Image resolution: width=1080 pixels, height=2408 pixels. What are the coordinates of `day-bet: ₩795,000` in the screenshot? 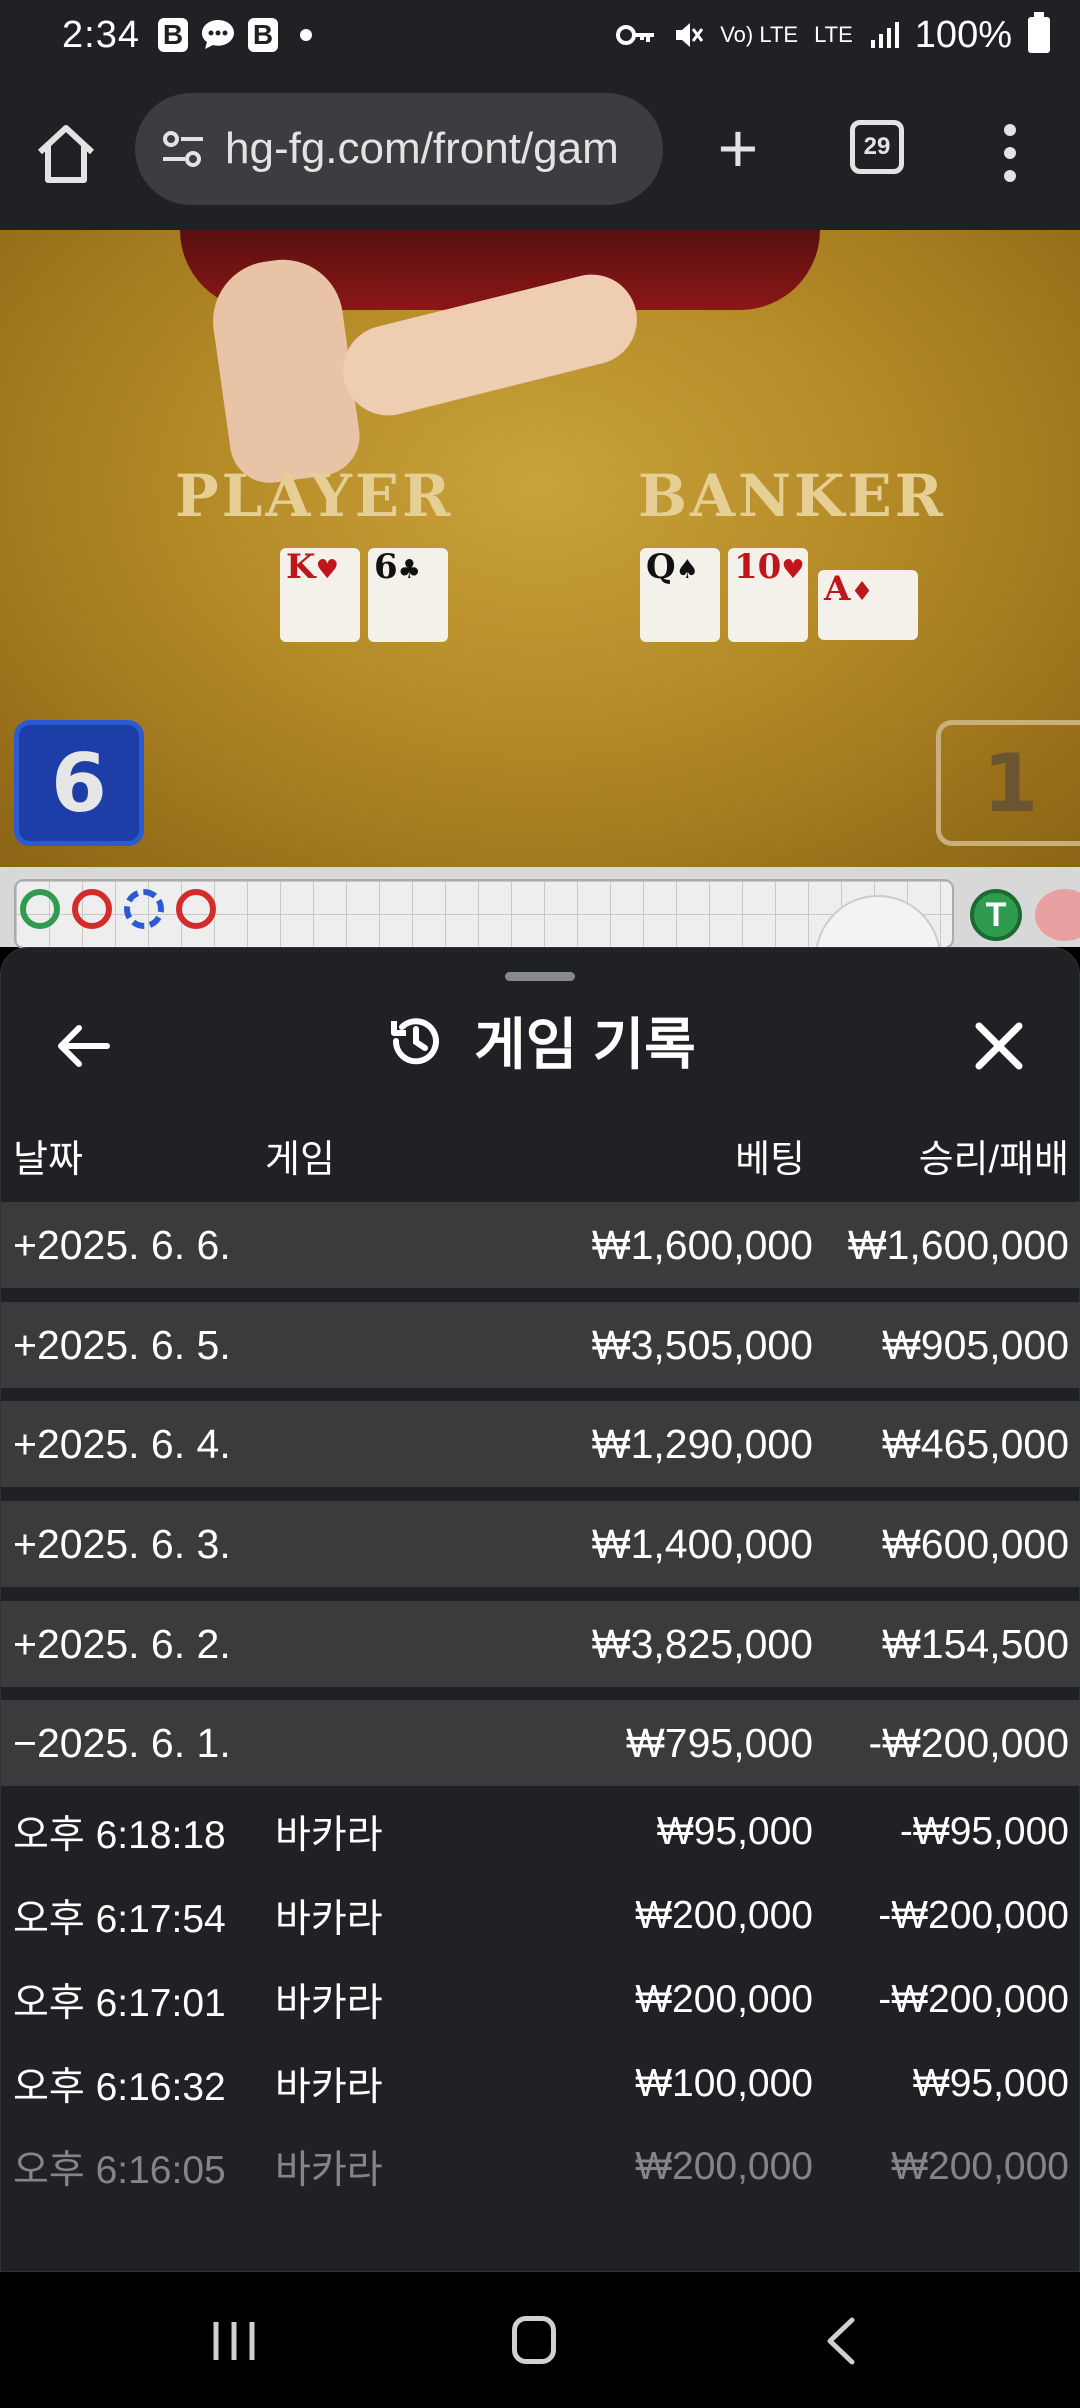 It's located at (719, 1742).